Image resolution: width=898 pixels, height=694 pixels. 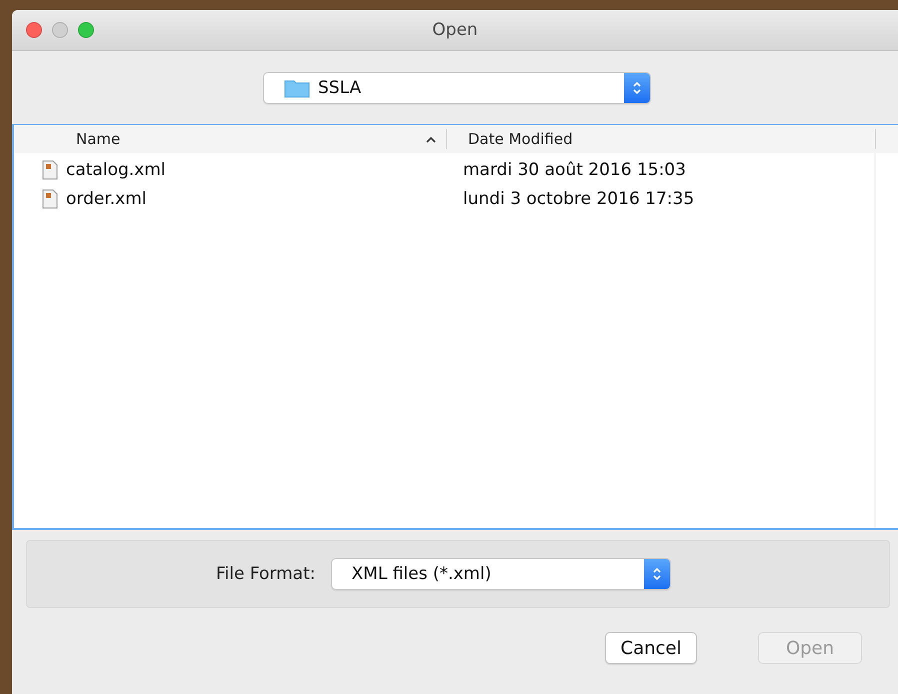 What do you see at coordinates (500, 574) in the screenshot?
I see `format-popup: XML files (*.xml)` at bounding box center [500, 574].